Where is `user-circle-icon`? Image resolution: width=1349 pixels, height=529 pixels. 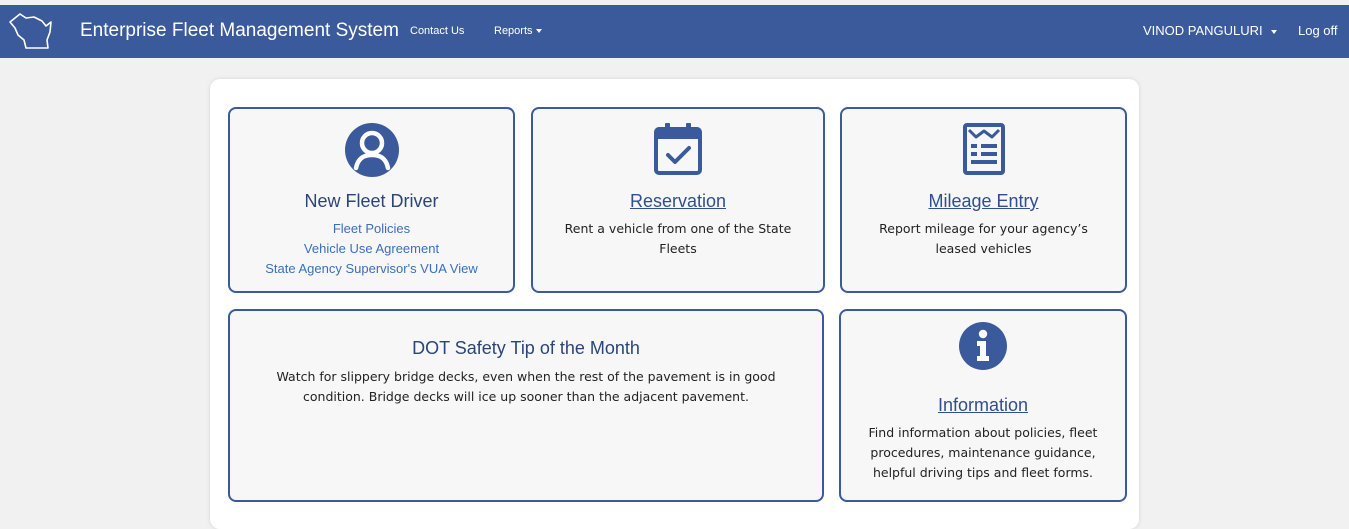 user-circle-icon is located at coordinates (371, 150).